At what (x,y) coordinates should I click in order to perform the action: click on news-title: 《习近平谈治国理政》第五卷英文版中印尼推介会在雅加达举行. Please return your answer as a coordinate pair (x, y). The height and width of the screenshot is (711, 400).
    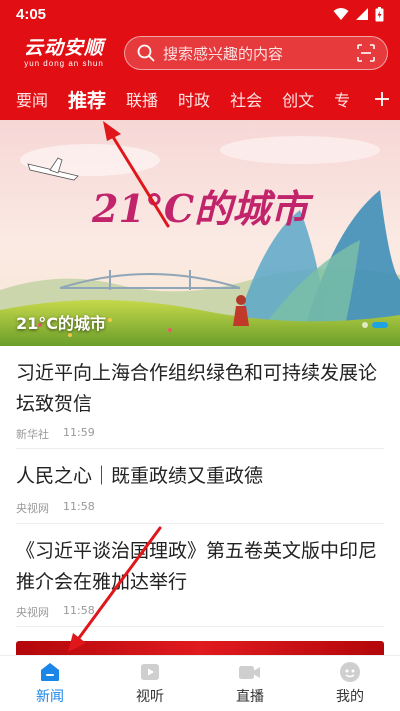
    Looking at the image, I should click on (197, 566).